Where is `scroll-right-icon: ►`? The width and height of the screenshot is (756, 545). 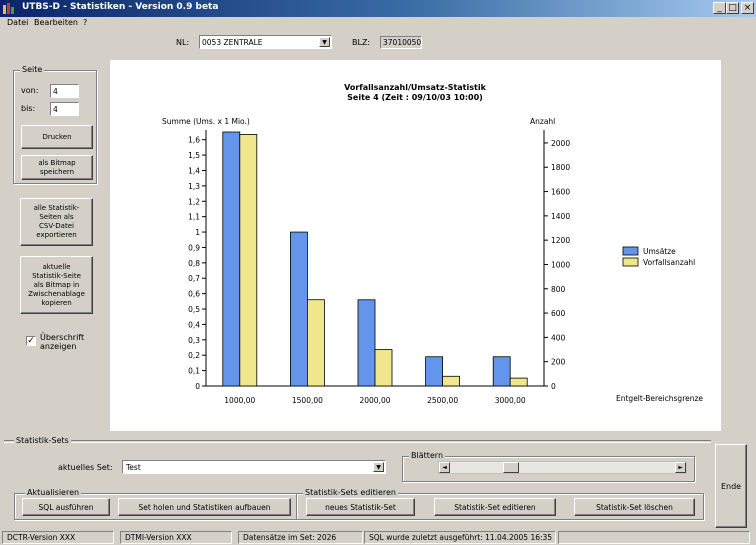
scroll-right-icon: ► is located at coordinates (680, 467).